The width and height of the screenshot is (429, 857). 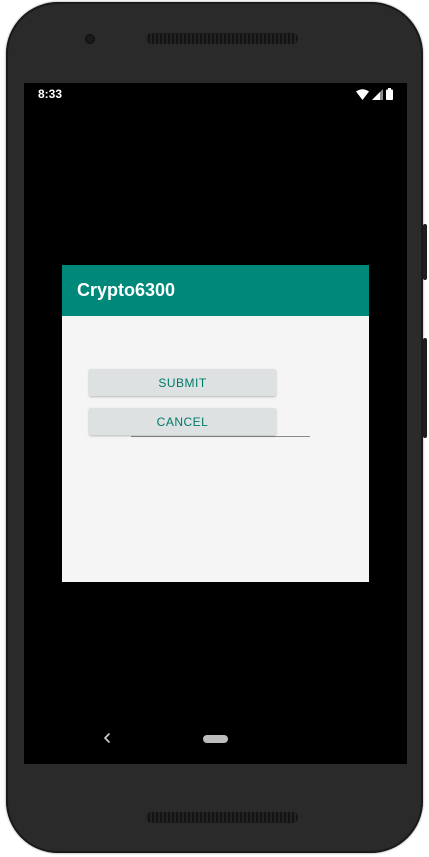 I want to click on back-icon, so click(x=107, y=738).